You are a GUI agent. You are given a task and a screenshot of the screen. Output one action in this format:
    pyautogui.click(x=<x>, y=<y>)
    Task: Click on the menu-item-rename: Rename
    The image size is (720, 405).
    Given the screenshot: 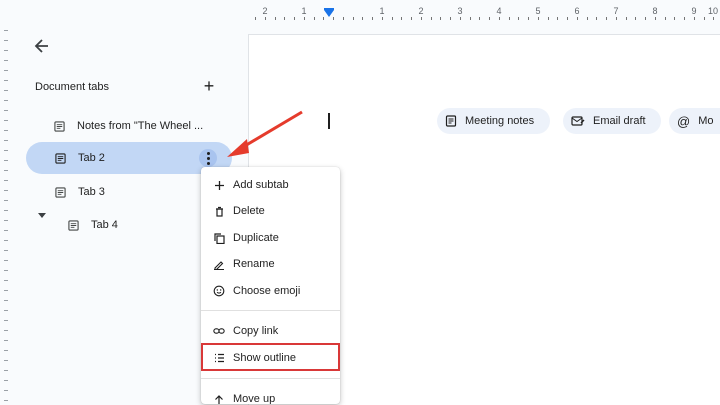 What is the action you would take?
    pyautogui.click(x=270, y=264)
    